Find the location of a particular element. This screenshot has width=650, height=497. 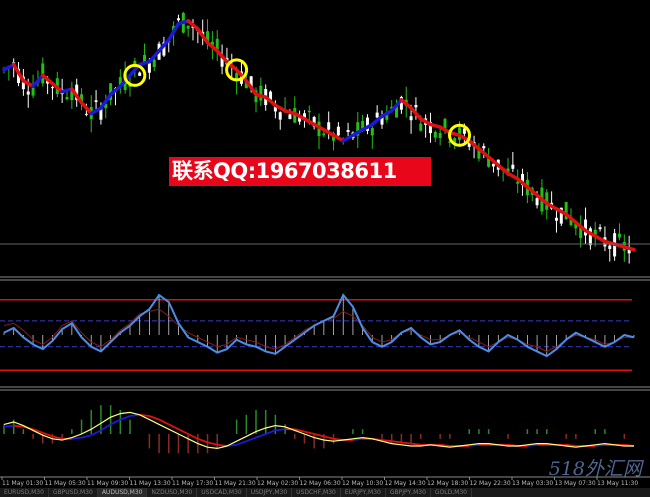

time-axis-label: 12 May 02:30 is located at coordinates (277, 483).